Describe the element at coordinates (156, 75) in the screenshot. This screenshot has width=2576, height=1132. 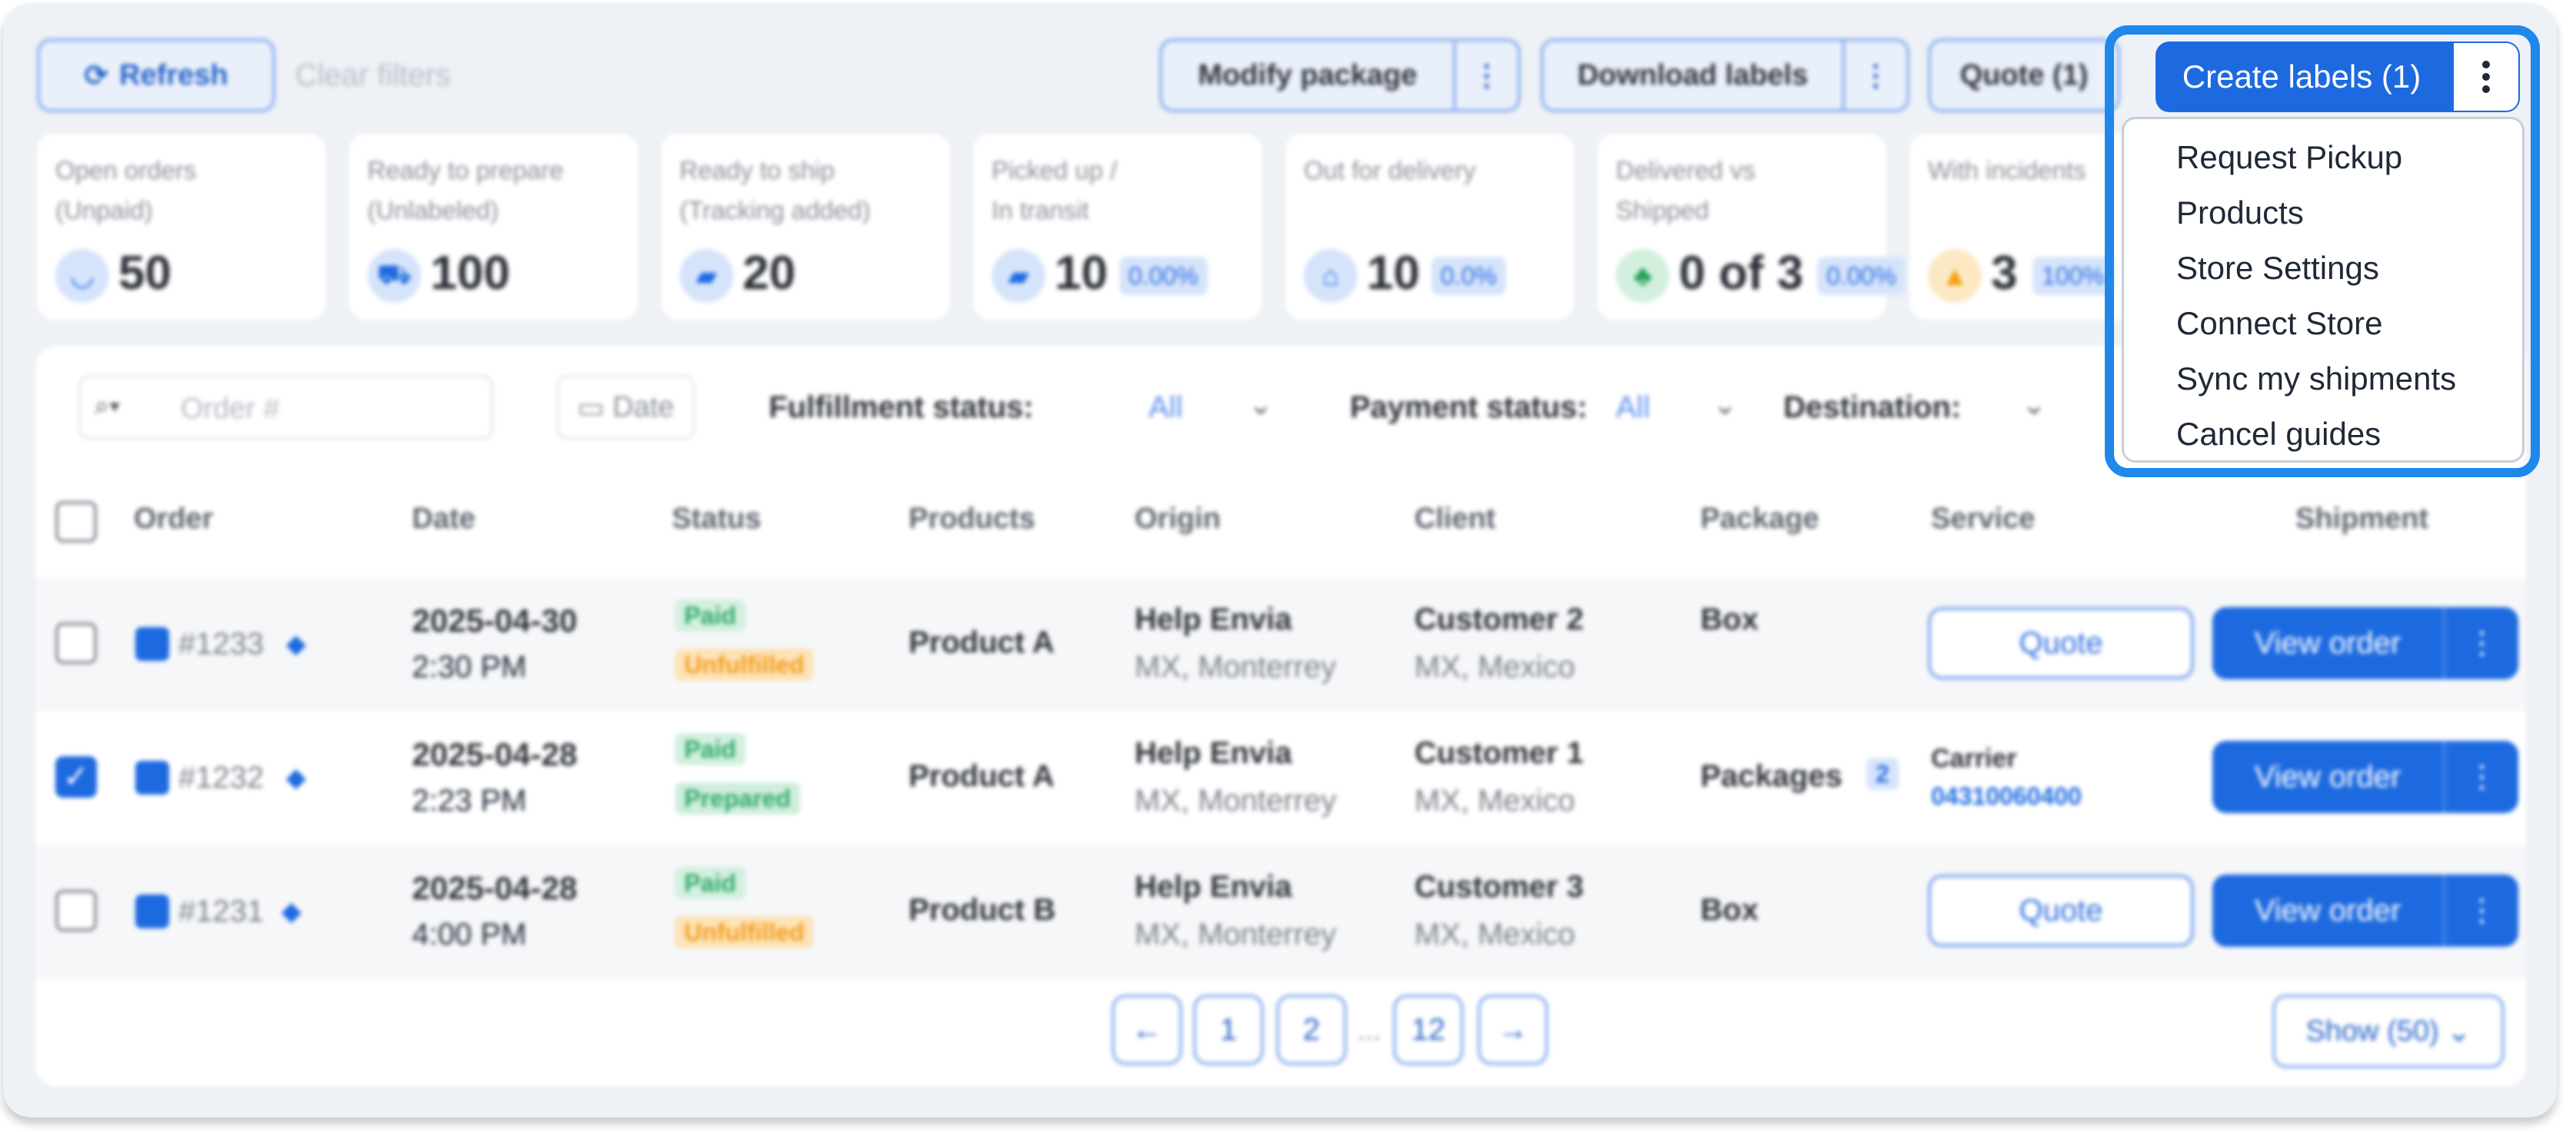
I see `refresh-button: ⟳ Refresh` at that location.